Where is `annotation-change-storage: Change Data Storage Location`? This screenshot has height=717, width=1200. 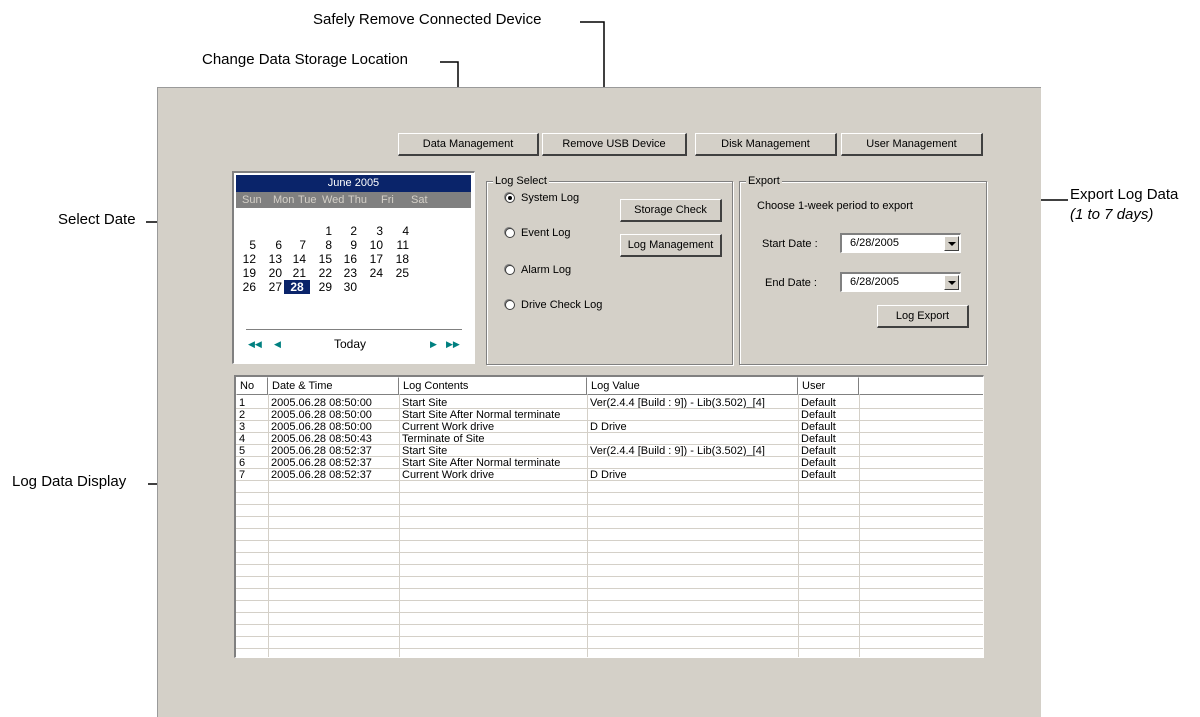 annotation-change-storage: Change Data Storage Location is located at coordinates (305, 59).